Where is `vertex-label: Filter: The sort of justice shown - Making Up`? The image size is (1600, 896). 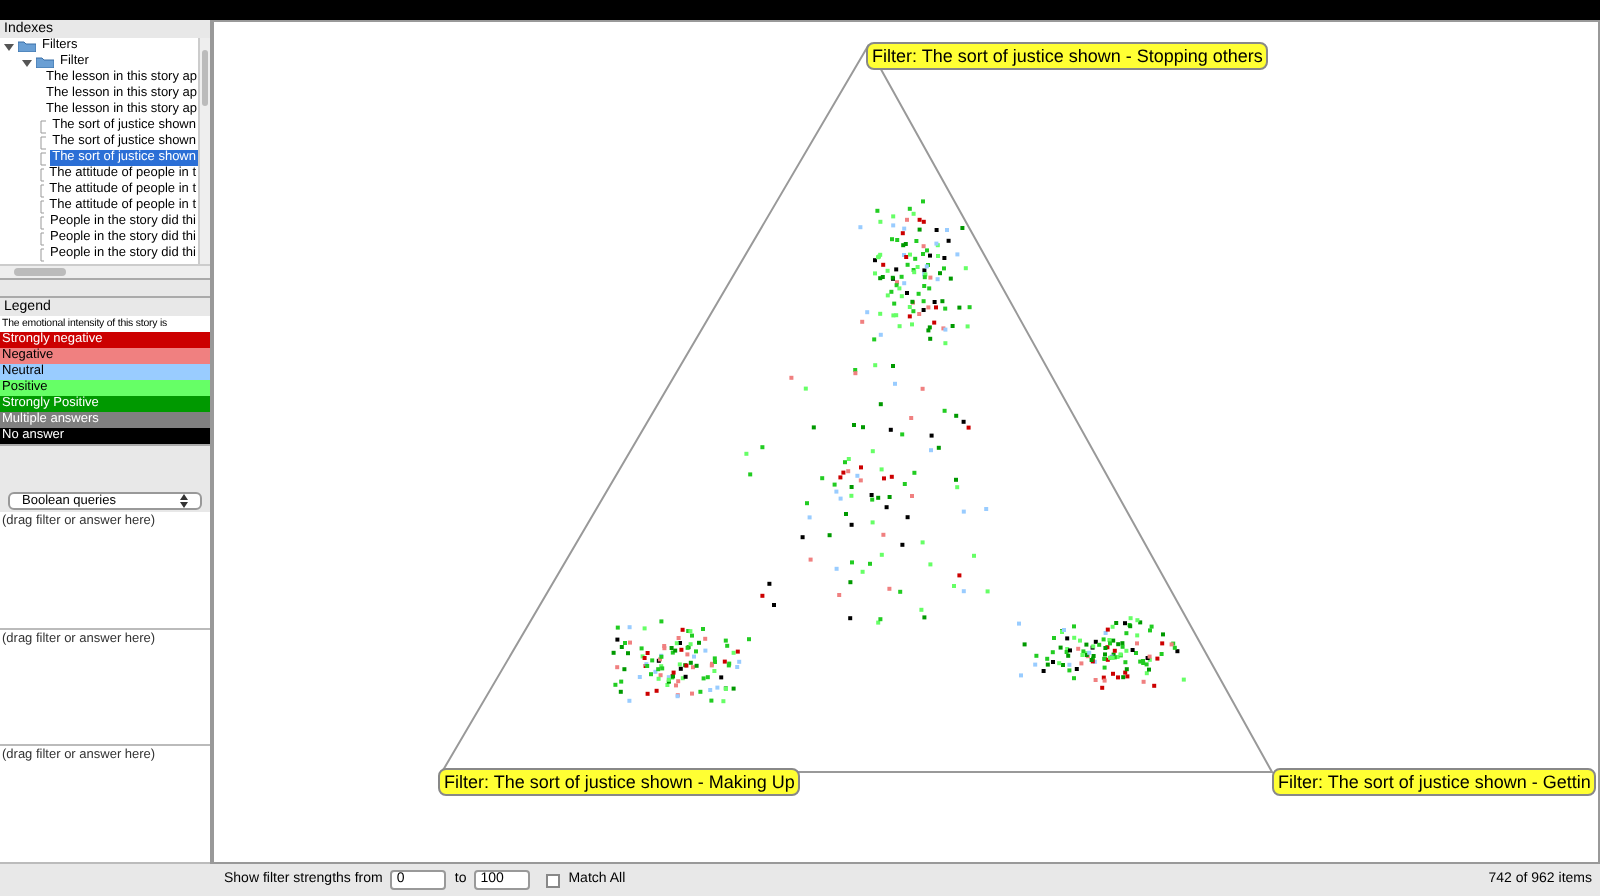
vertex-label: Filter: The sort of justice shown - Making Up is located at coordinates (619, 782).